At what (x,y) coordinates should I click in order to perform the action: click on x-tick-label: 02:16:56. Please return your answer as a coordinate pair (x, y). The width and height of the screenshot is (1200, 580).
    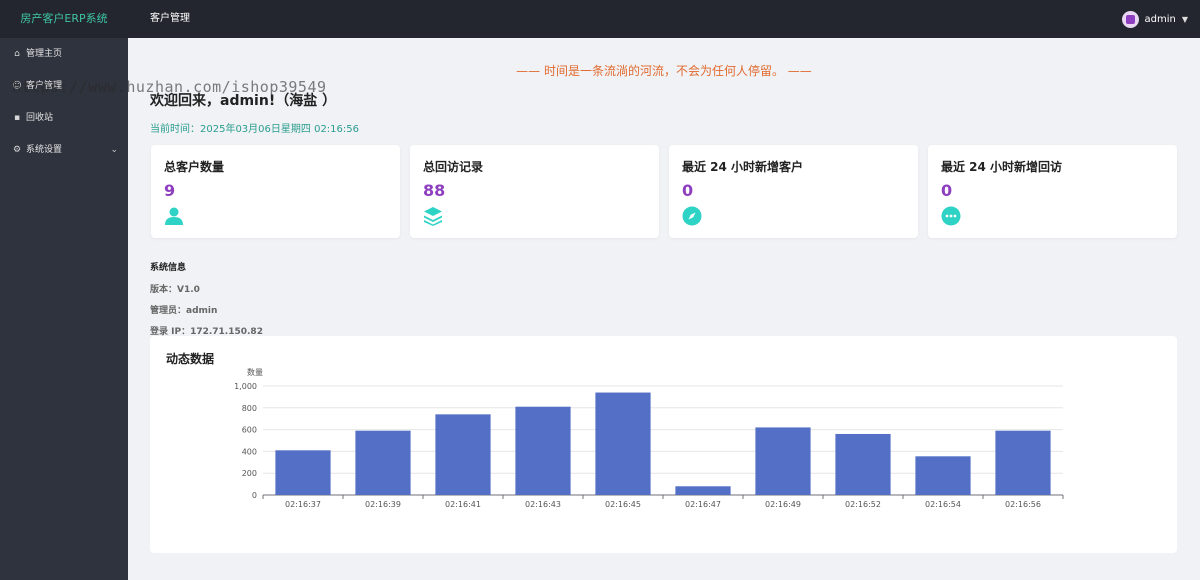
    Looking at the image, I should click on (1023, 504).